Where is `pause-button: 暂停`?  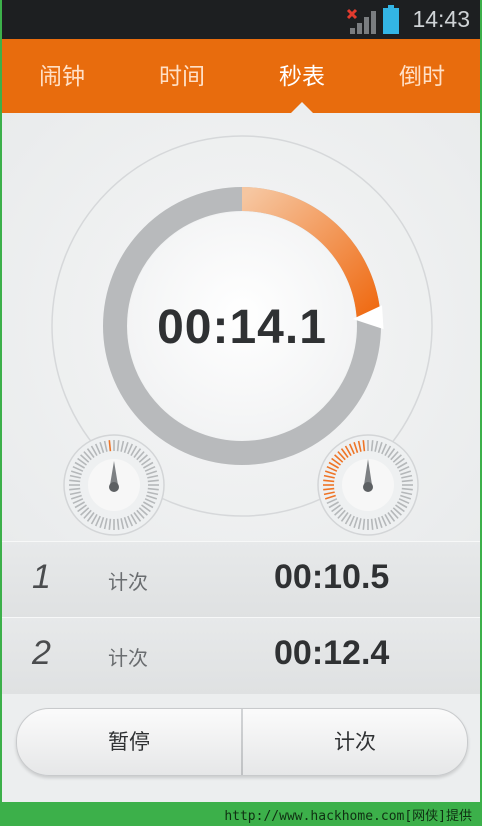 pause-button: 暂停 is located at coordinates (129, 742).